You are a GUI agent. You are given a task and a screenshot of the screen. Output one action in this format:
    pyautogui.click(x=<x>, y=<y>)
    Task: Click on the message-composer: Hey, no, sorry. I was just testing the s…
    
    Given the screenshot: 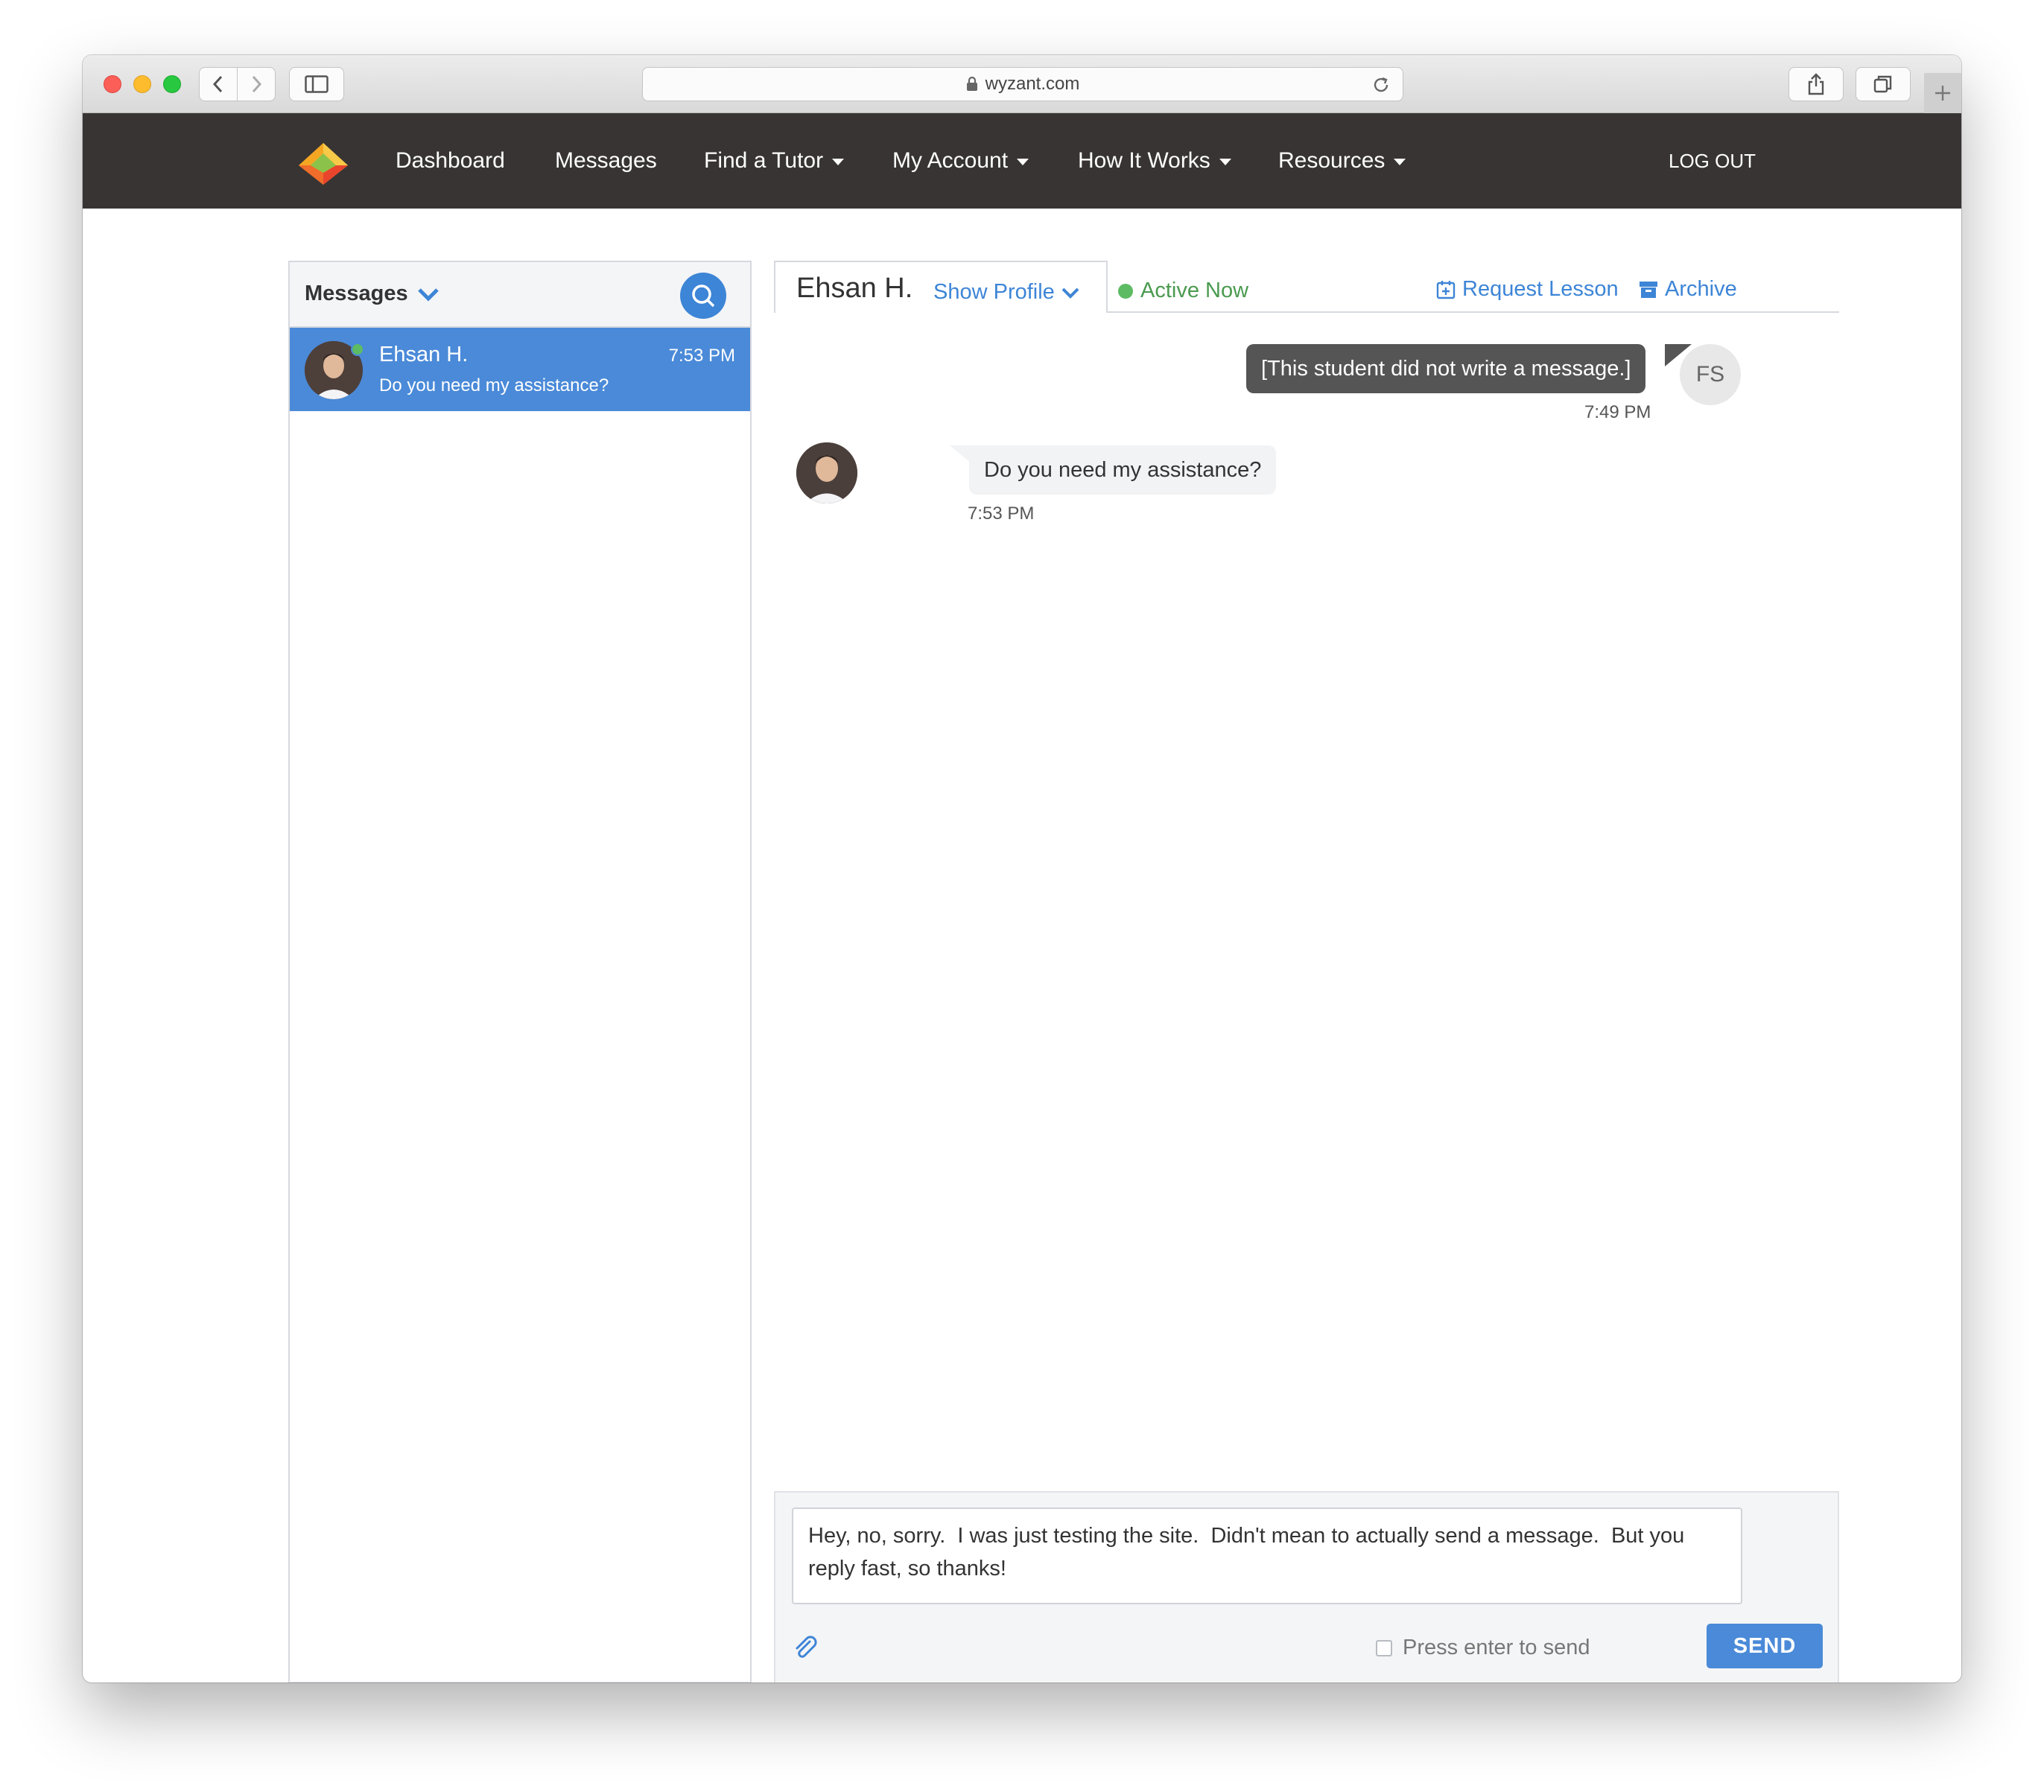 What is the action you would take?
    pyautogui.click(x=1307, y=1587)
    